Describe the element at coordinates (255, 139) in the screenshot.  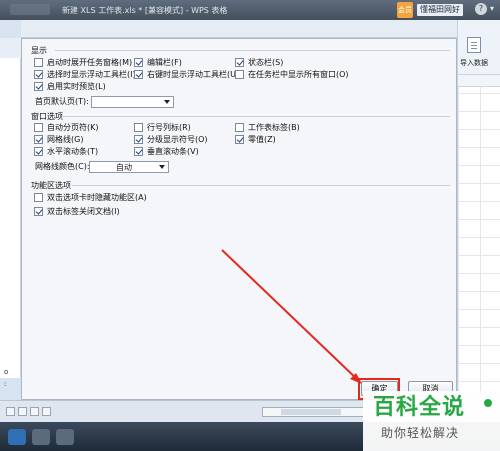
I see `option-zero-values: 零值(Z)` at that location.